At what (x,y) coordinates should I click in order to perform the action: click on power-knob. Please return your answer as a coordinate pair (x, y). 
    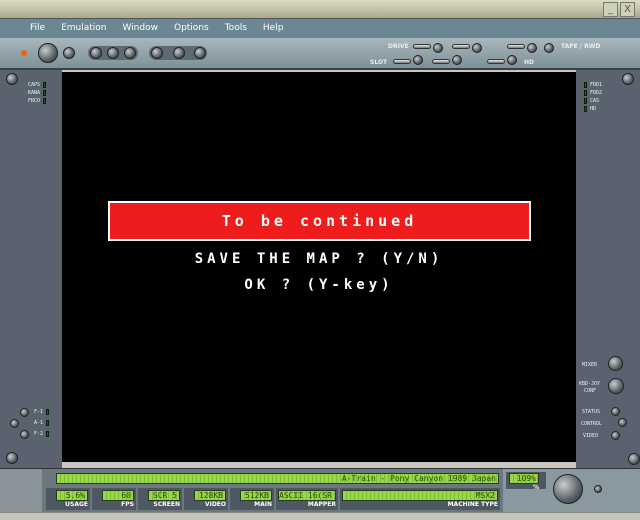
    Looking at the image, I should click on (48, 53).